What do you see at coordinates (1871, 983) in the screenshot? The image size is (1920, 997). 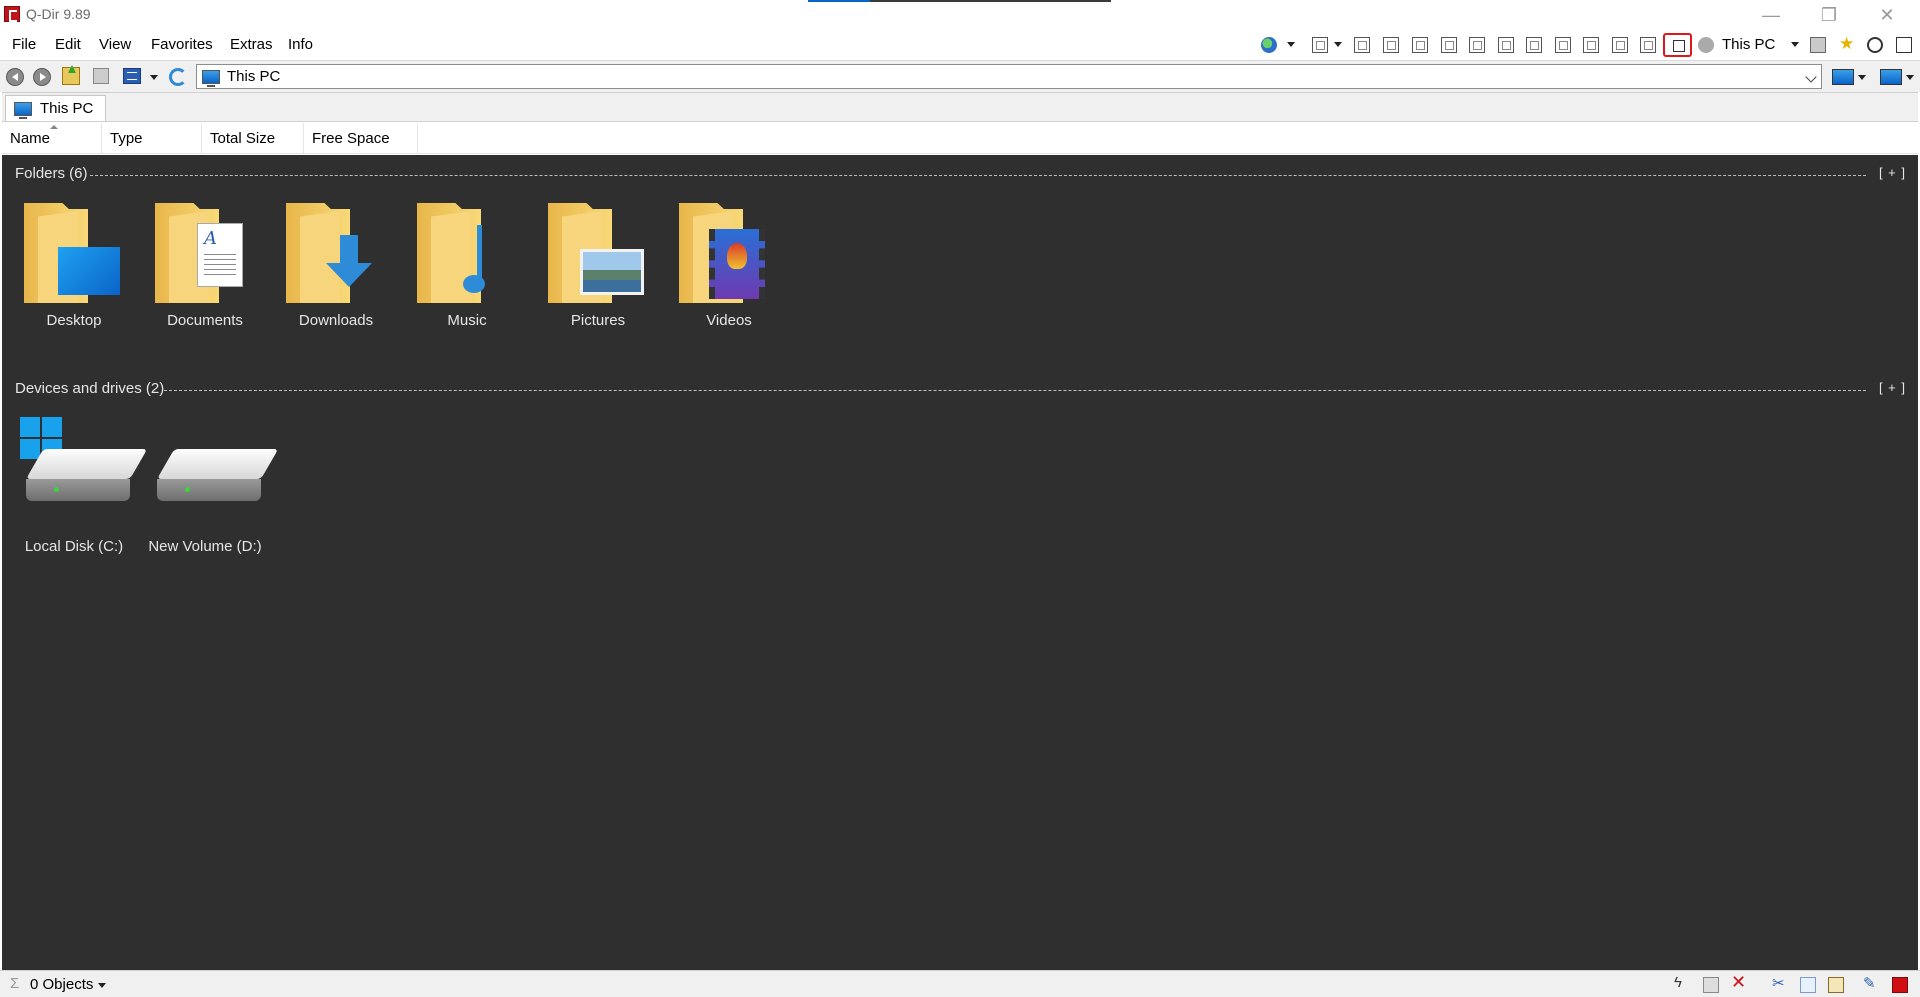 I see `edit-icon: ✎` at bounding box center [1871, 983].